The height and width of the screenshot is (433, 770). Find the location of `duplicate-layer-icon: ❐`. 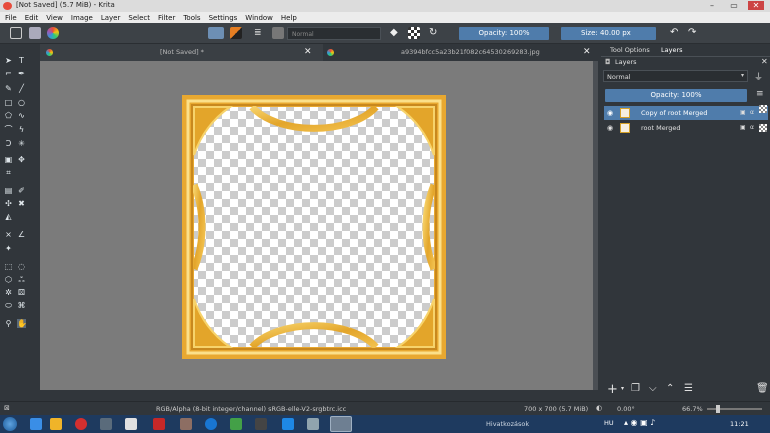

duplicate-layer-icon: ❐ is located at coordinates (635, 388).